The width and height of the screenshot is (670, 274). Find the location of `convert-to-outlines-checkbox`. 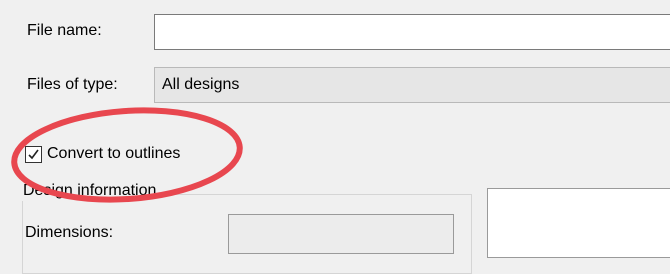

convert-to-outlines-checkbox is located at coordinates (33, 154).